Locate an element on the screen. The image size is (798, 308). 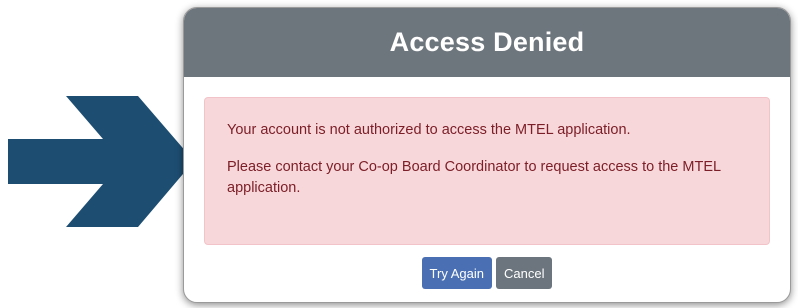
cancel-button: Cancel is located at coordinates (524, 273).